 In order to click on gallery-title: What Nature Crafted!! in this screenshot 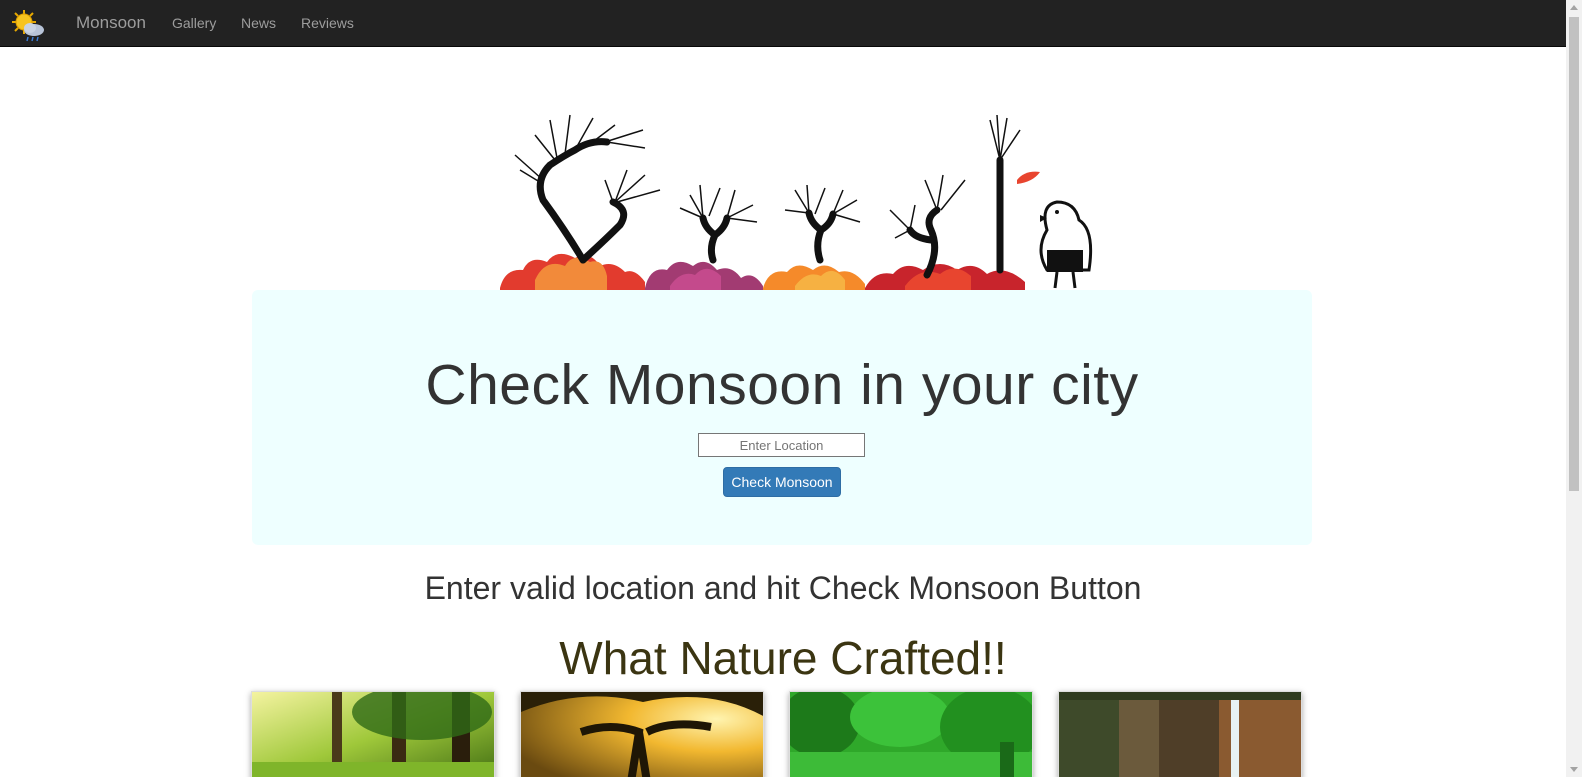, I will do `click(783, 658)`.